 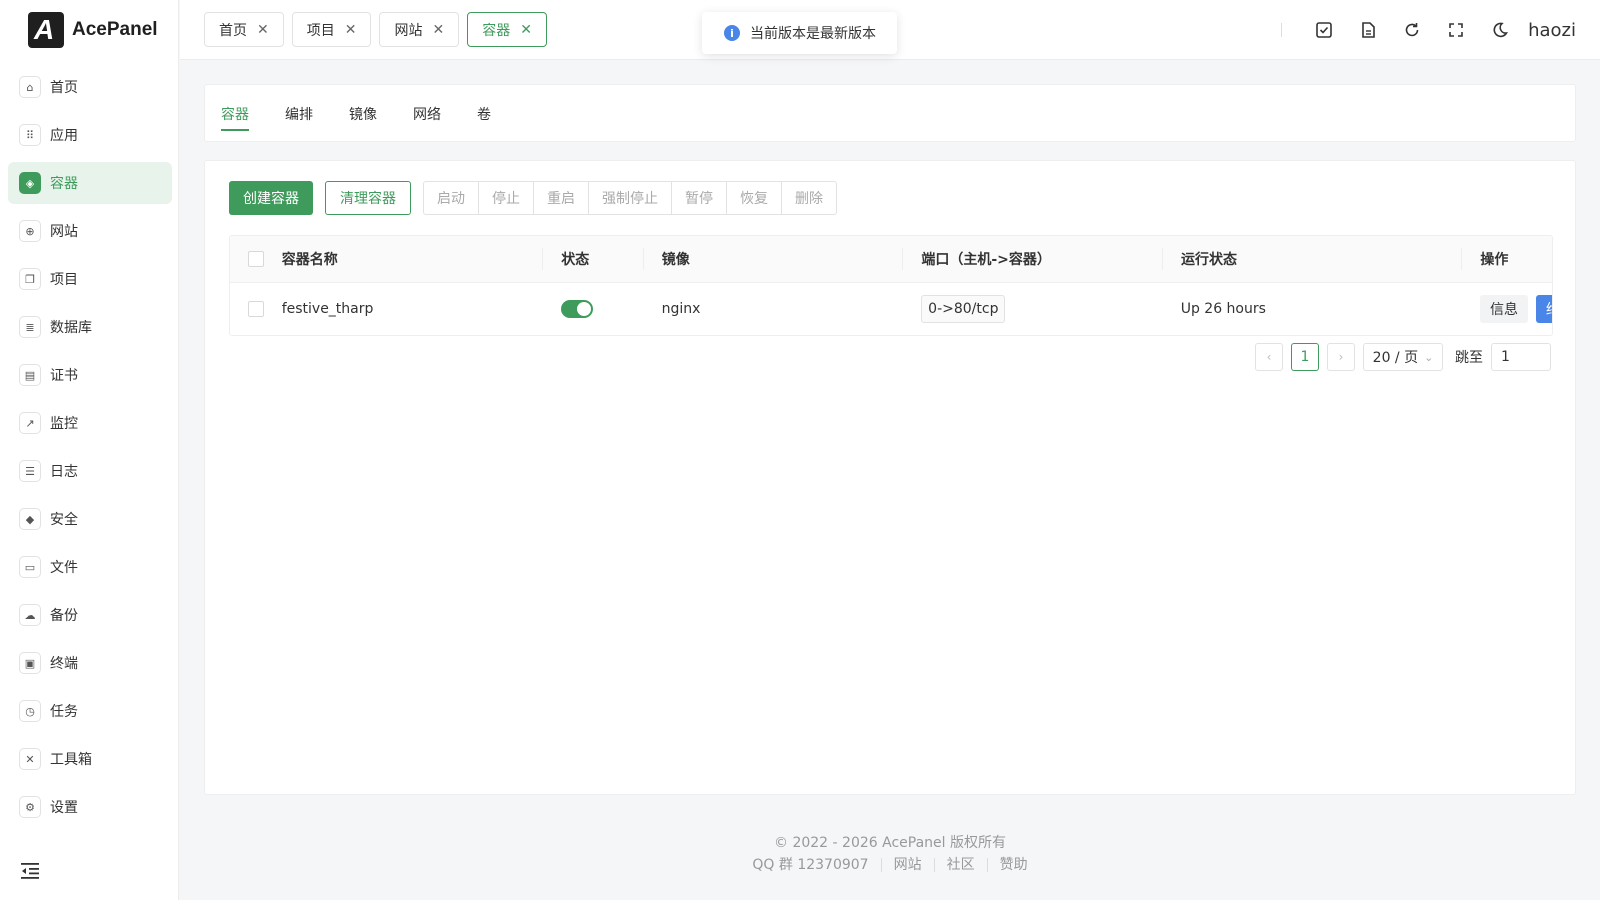 What do you see at coordinates (64, 280) in the screenshot?
I see `sidebar-item-label: 项目` at bounding box center [64, 280].